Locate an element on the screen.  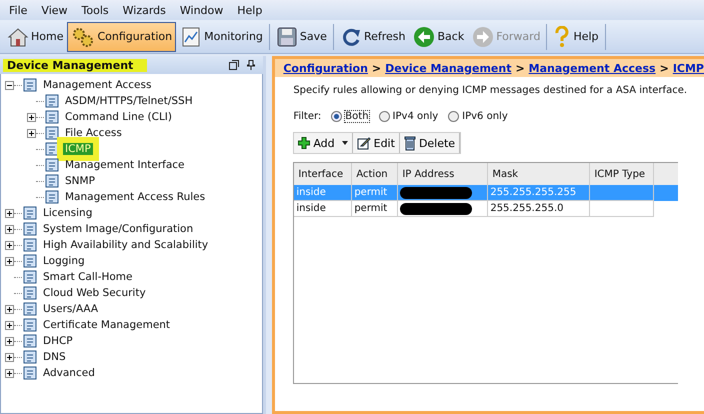
dropdown-caret-icon is located at coordinates (345, 143).